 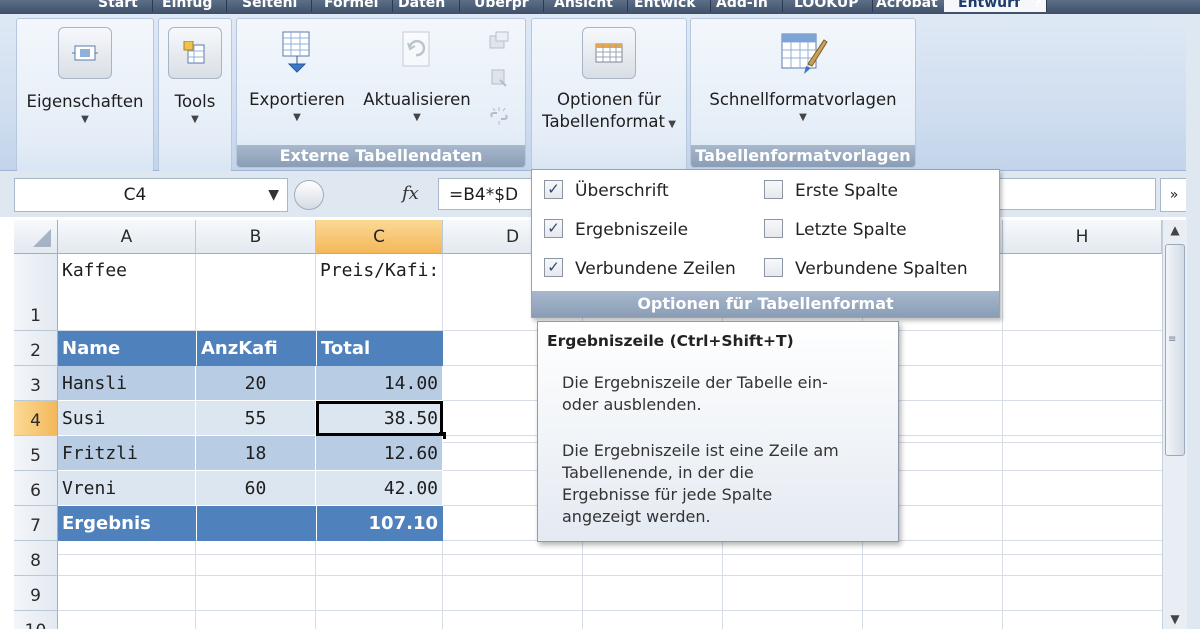 What do you see at coordinates (127, 383) in the screenshot?
I see `cell-a3: Hansli` at bounding box center [127, 383].